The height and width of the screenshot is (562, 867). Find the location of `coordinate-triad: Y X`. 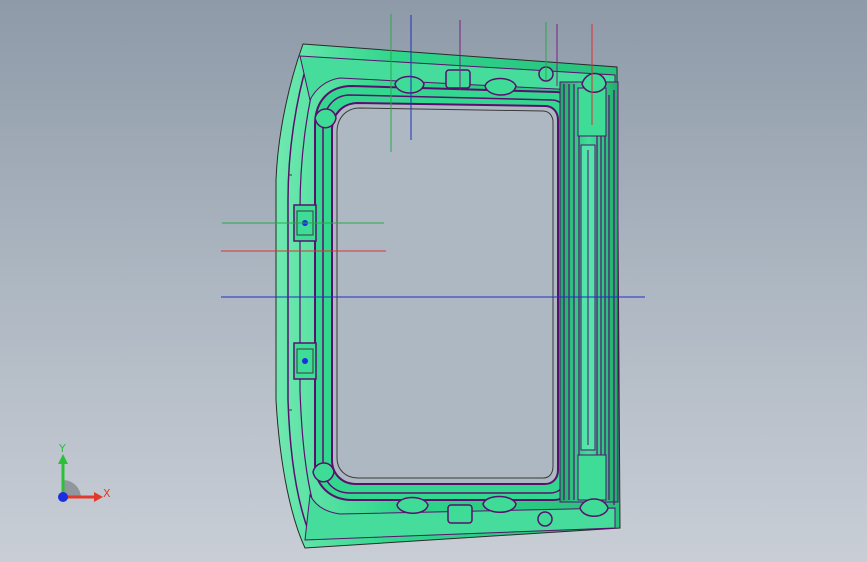

coordinate-triad: Y X is located at coordinates (83, 475).